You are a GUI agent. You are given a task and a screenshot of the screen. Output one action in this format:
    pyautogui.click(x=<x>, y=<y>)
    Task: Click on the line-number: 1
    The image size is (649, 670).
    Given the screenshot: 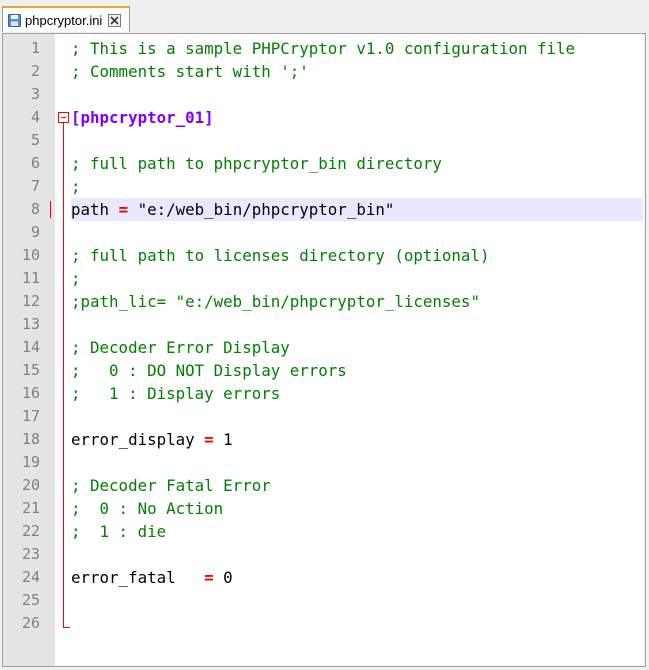 What is the action you would take?
    pyautogui.click(x=35, y=48)
    